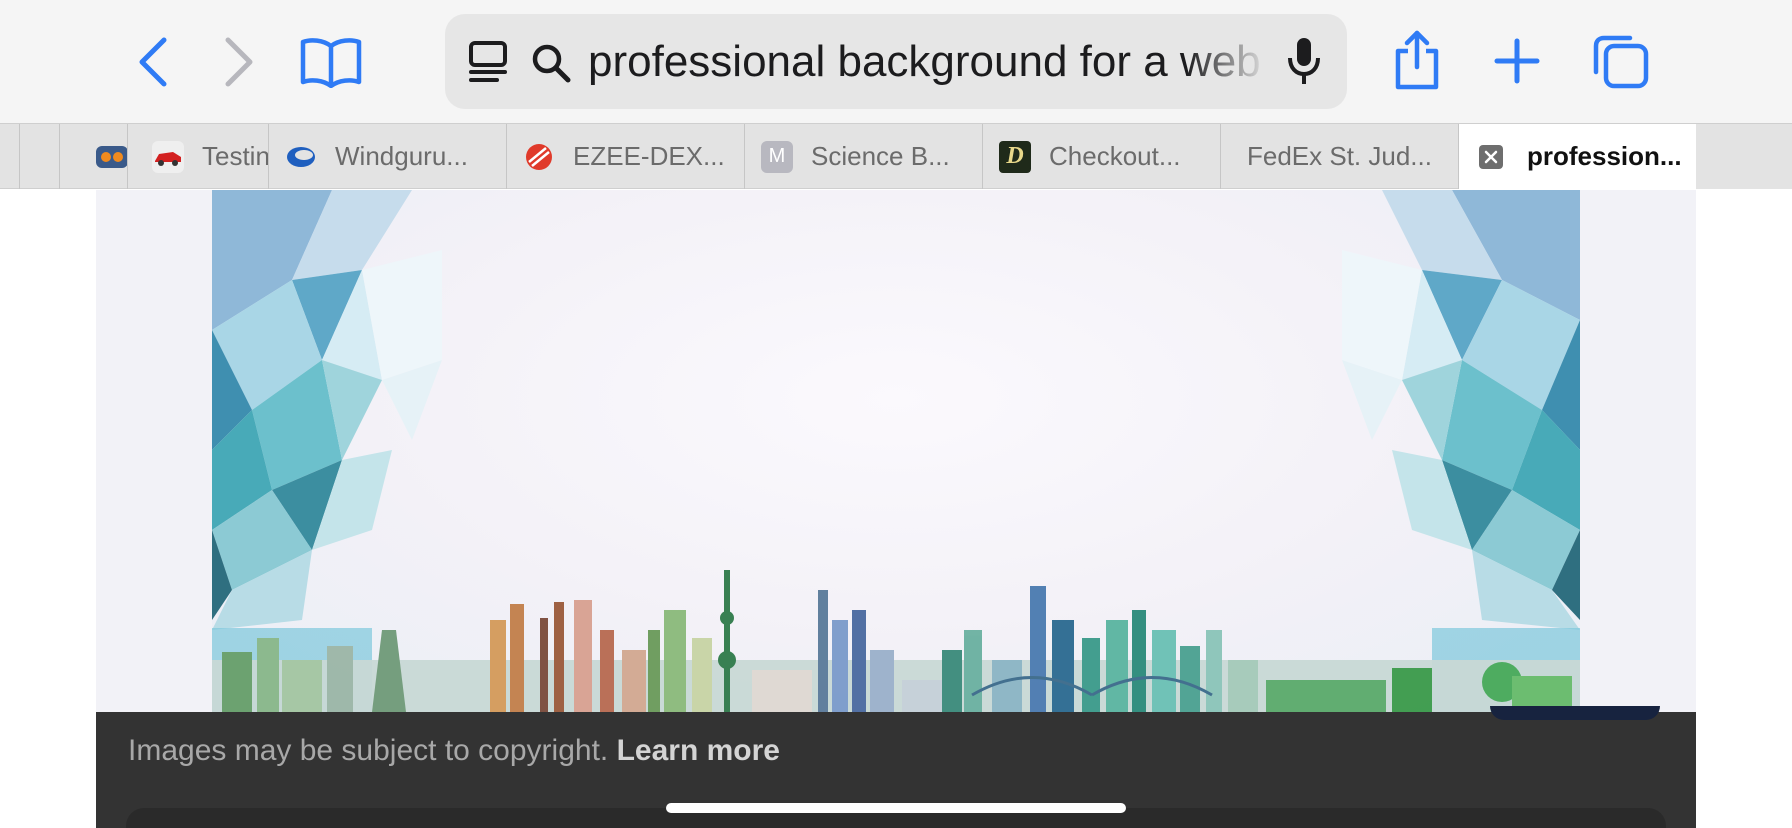 The width and height of the screenshot is (1792, 828). What do you see at coordinates (235, 156) in the screenshot?
I see `tab-label: Testin` at bounding box center [235, 156].